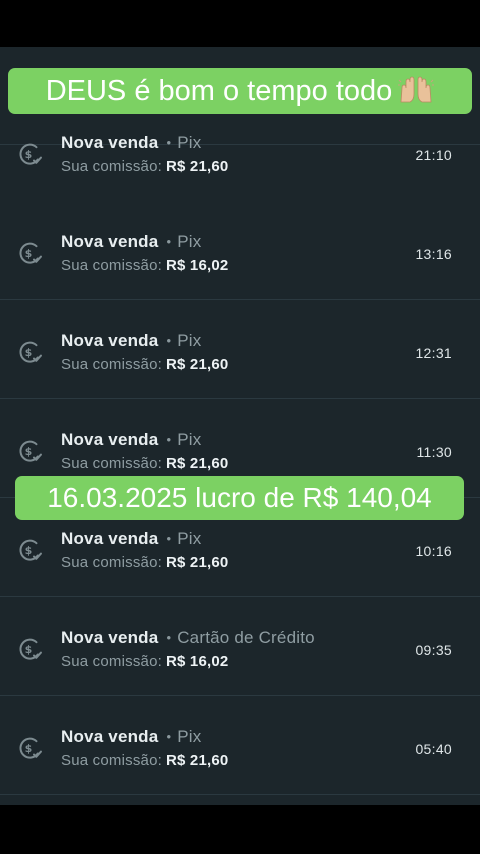 This screenshot has width=480, height=854. What do you see at coordinates (246, 637) in the screenshot?
I see `payment-method: Cartão de Crédito` at bounding box center [246, 637].